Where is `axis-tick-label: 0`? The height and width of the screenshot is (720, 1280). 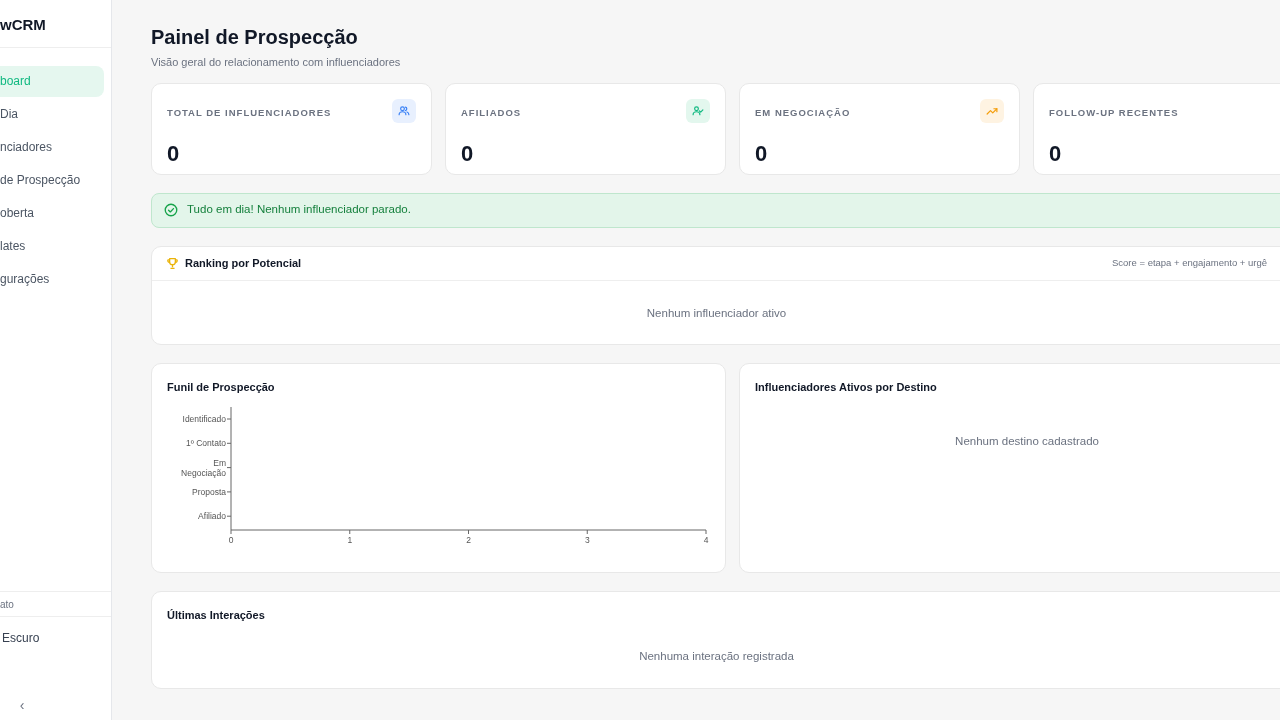
axis-tick-label: 0 is located at coordinates (231, 540).